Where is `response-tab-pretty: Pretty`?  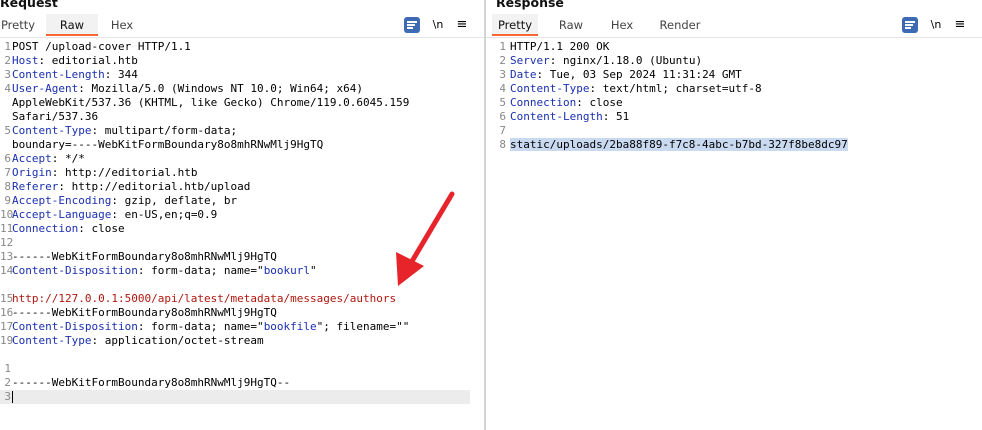 response-tab-pretty: Pretty is located at coordinates (515, 25).